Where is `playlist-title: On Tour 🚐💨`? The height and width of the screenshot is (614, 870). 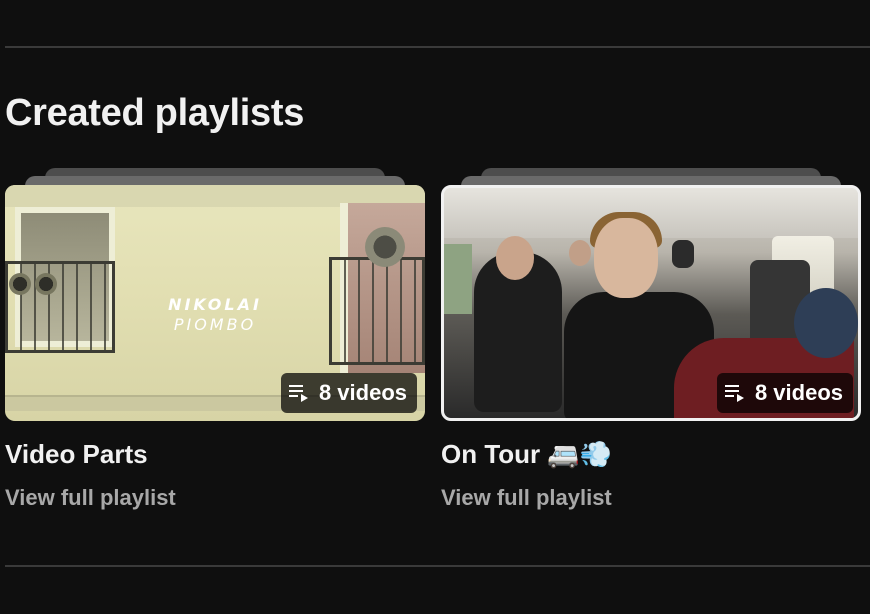
playlist-title: On Tour 🚐💨 is located at coordinates (526, 454).